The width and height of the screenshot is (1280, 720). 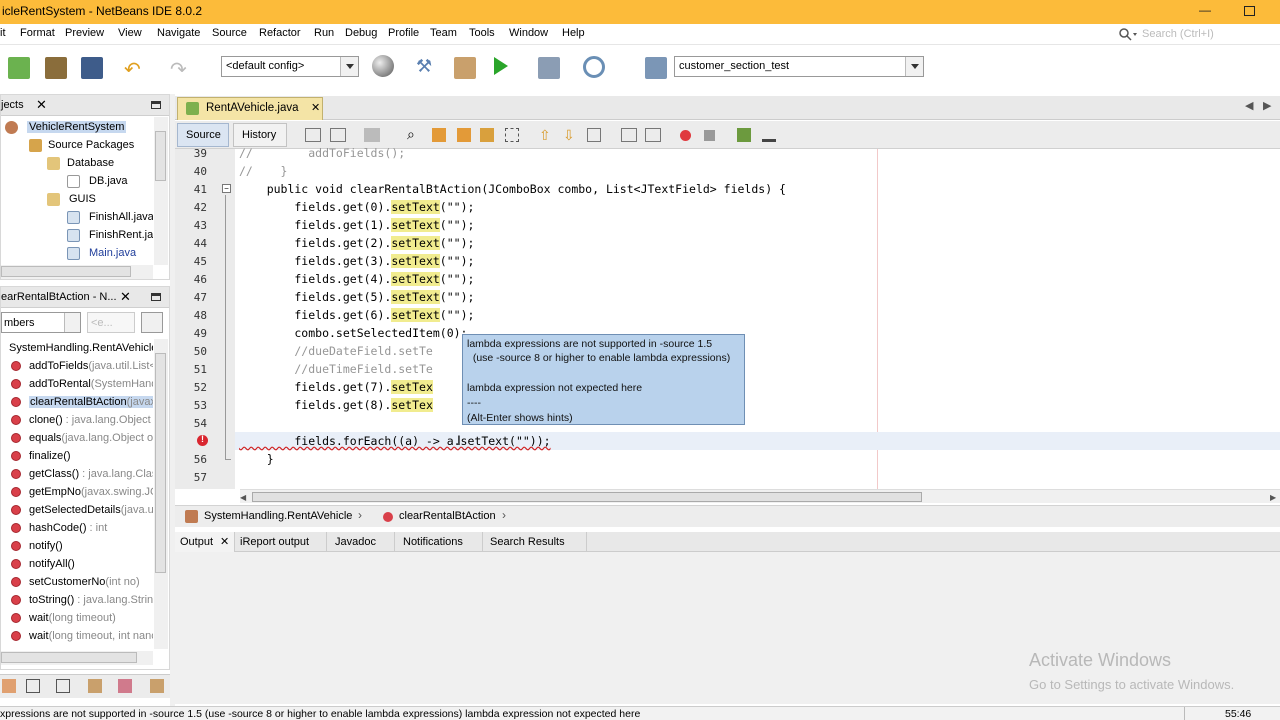 What do you see at coordinates (394, 442) in the screenshot?
I see `code-line: fields.forEach((a) -> a.setText(""));` at bounding box center [394, 442].